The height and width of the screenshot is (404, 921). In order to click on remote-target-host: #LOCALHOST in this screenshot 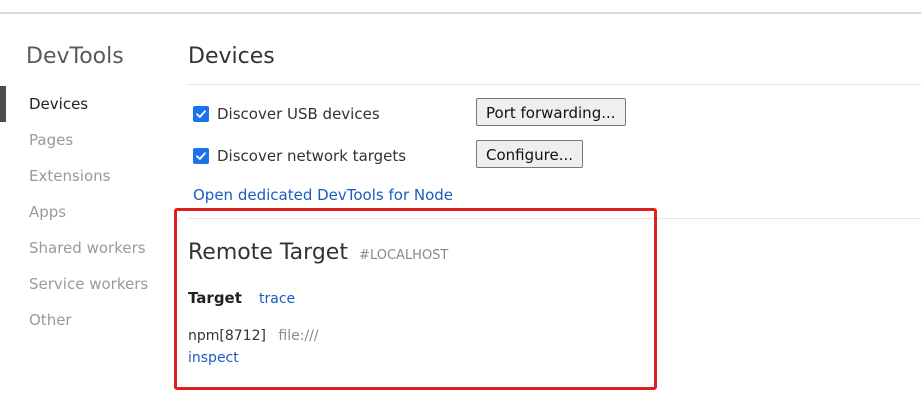, I will do `click(404, 255)`.